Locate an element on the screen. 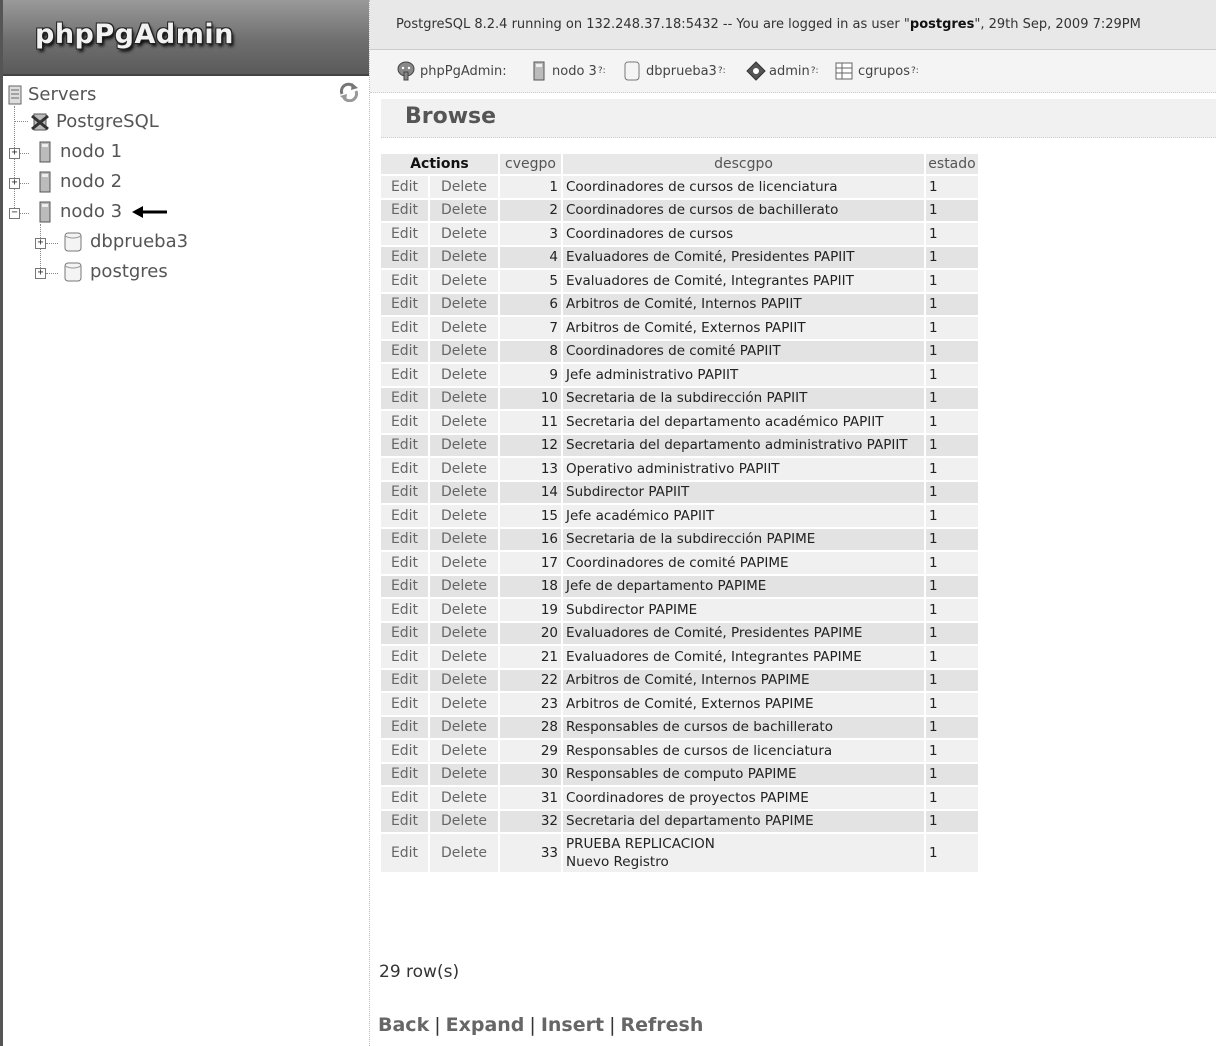  column-header-descgpo: descgpo is located at coordinates (743, 164).